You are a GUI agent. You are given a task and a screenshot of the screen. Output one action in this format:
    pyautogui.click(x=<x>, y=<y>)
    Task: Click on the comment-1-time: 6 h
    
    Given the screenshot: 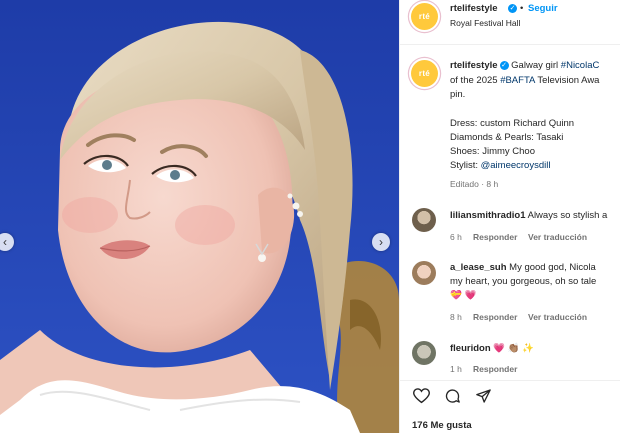 What is the action you would take?
    pyautogui.click(x=456, y=237)
    